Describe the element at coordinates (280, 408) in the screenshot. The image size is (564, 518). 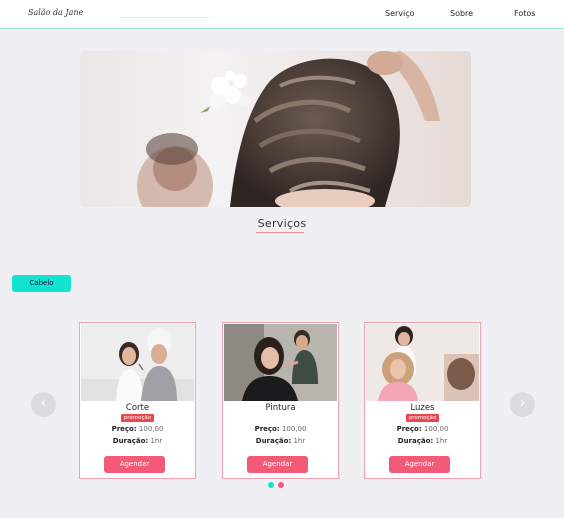
I see `service-name: Pintura` at that location.